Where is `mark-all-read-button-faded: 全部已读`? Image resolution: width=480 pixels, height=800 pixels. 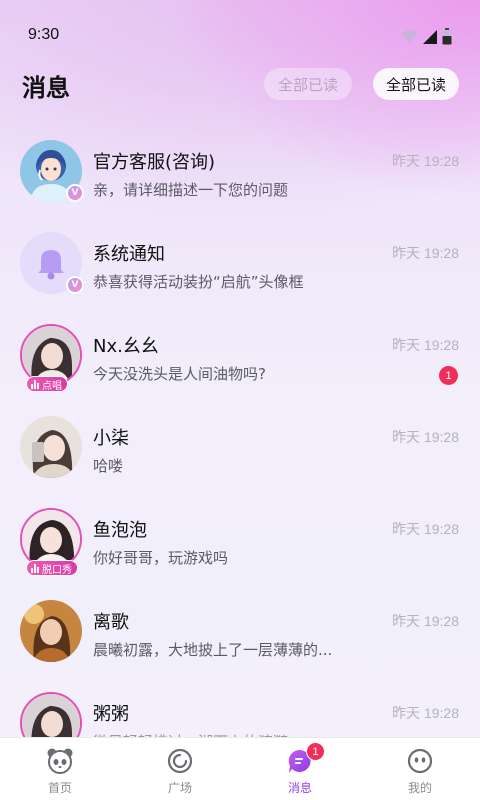
mark-all-read-button-faded: 全部已读 is located at coordinates (308, 84).